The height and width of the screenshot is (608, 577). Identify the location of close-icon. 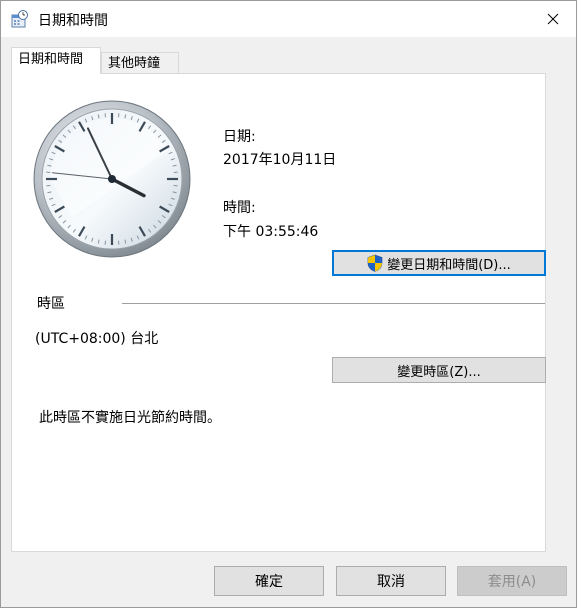
(553, 19).